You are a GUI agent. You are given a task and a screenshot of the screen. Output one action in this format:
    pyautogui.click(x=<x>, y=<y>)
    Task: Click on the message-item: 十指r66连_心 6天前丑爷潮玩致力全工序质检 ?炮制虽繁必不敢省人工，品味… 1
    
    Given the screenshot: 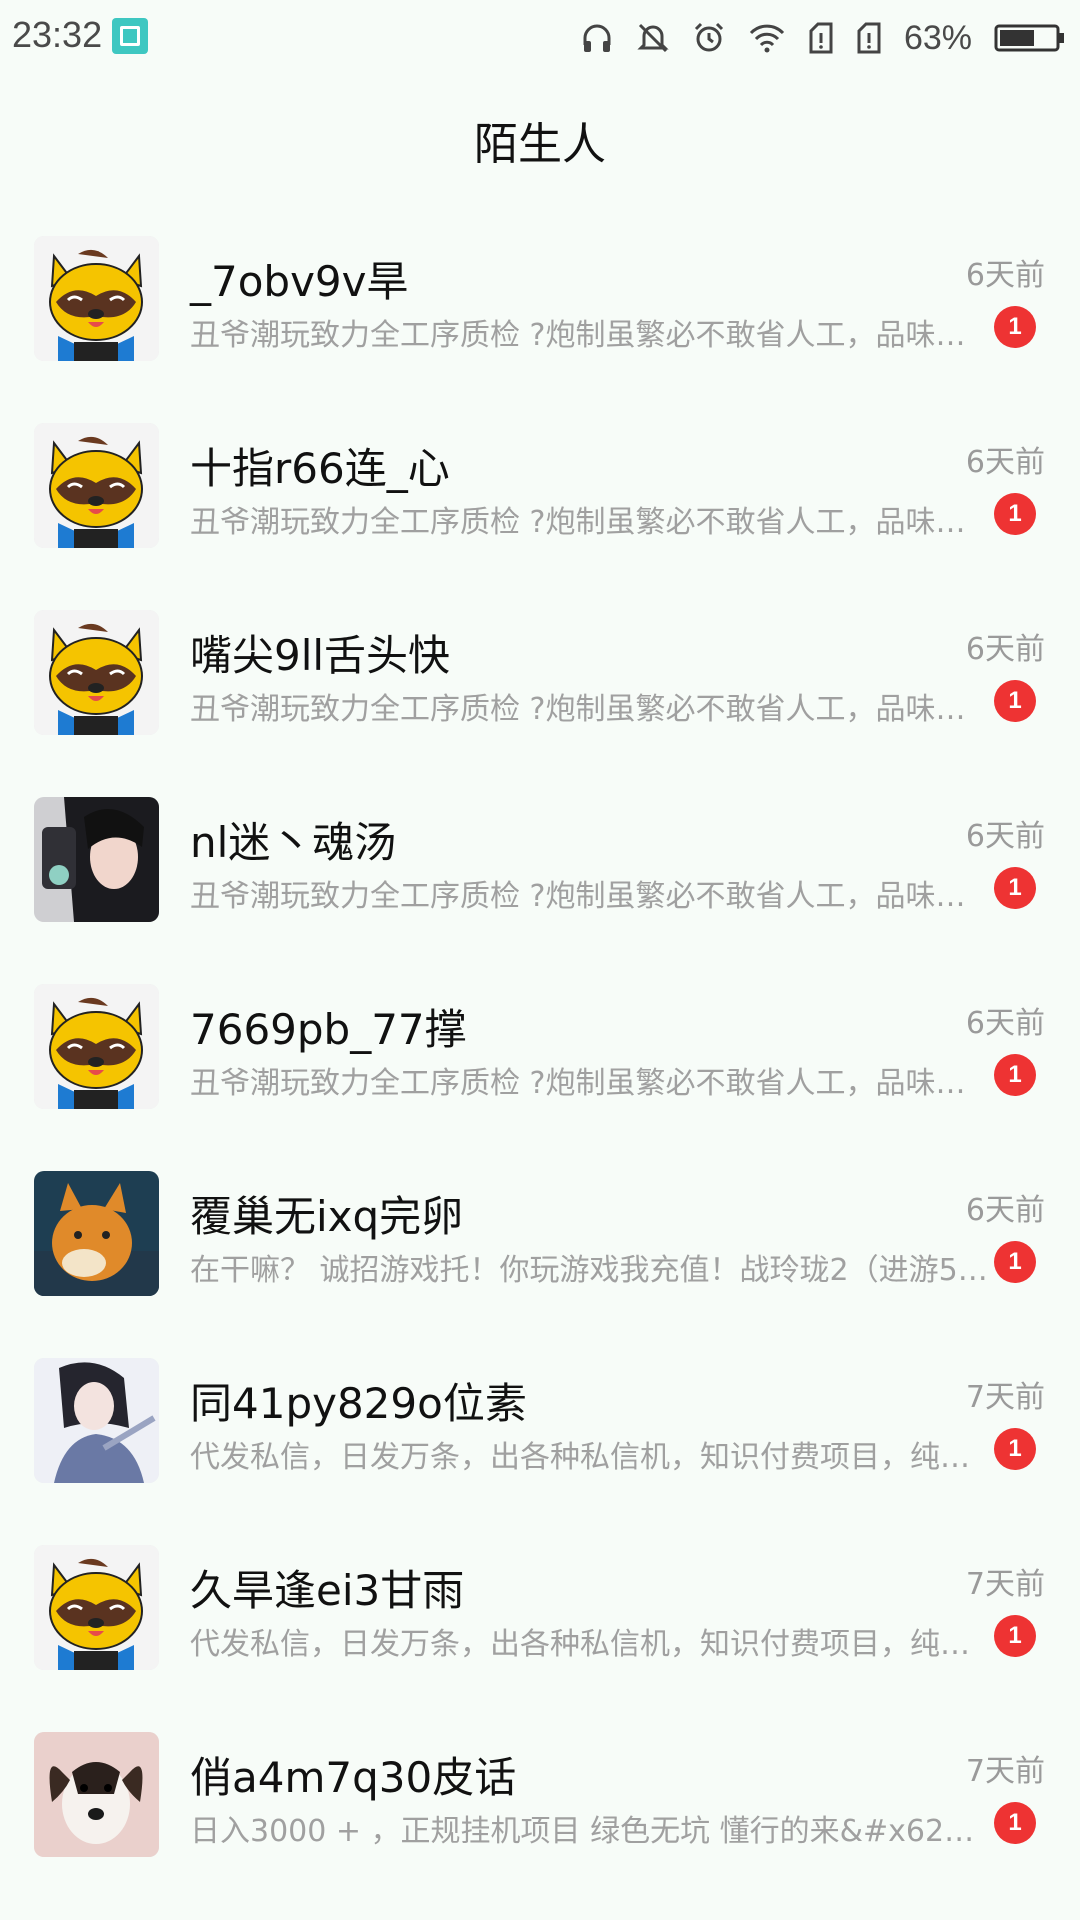 What is the action you would take?
    pyautogui.click(x=540, y=502)
    